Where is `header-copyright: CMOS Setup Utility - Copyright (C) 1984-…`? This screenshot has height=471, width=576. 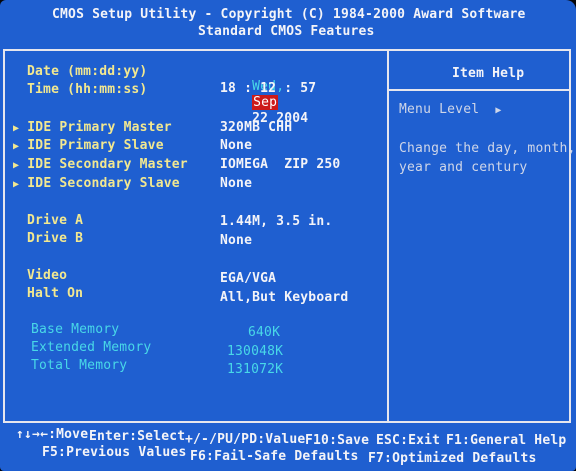 header-copyright: CMOS Setup Utility - Copyright (C) 1984-… is located at coordinates (289, 14).